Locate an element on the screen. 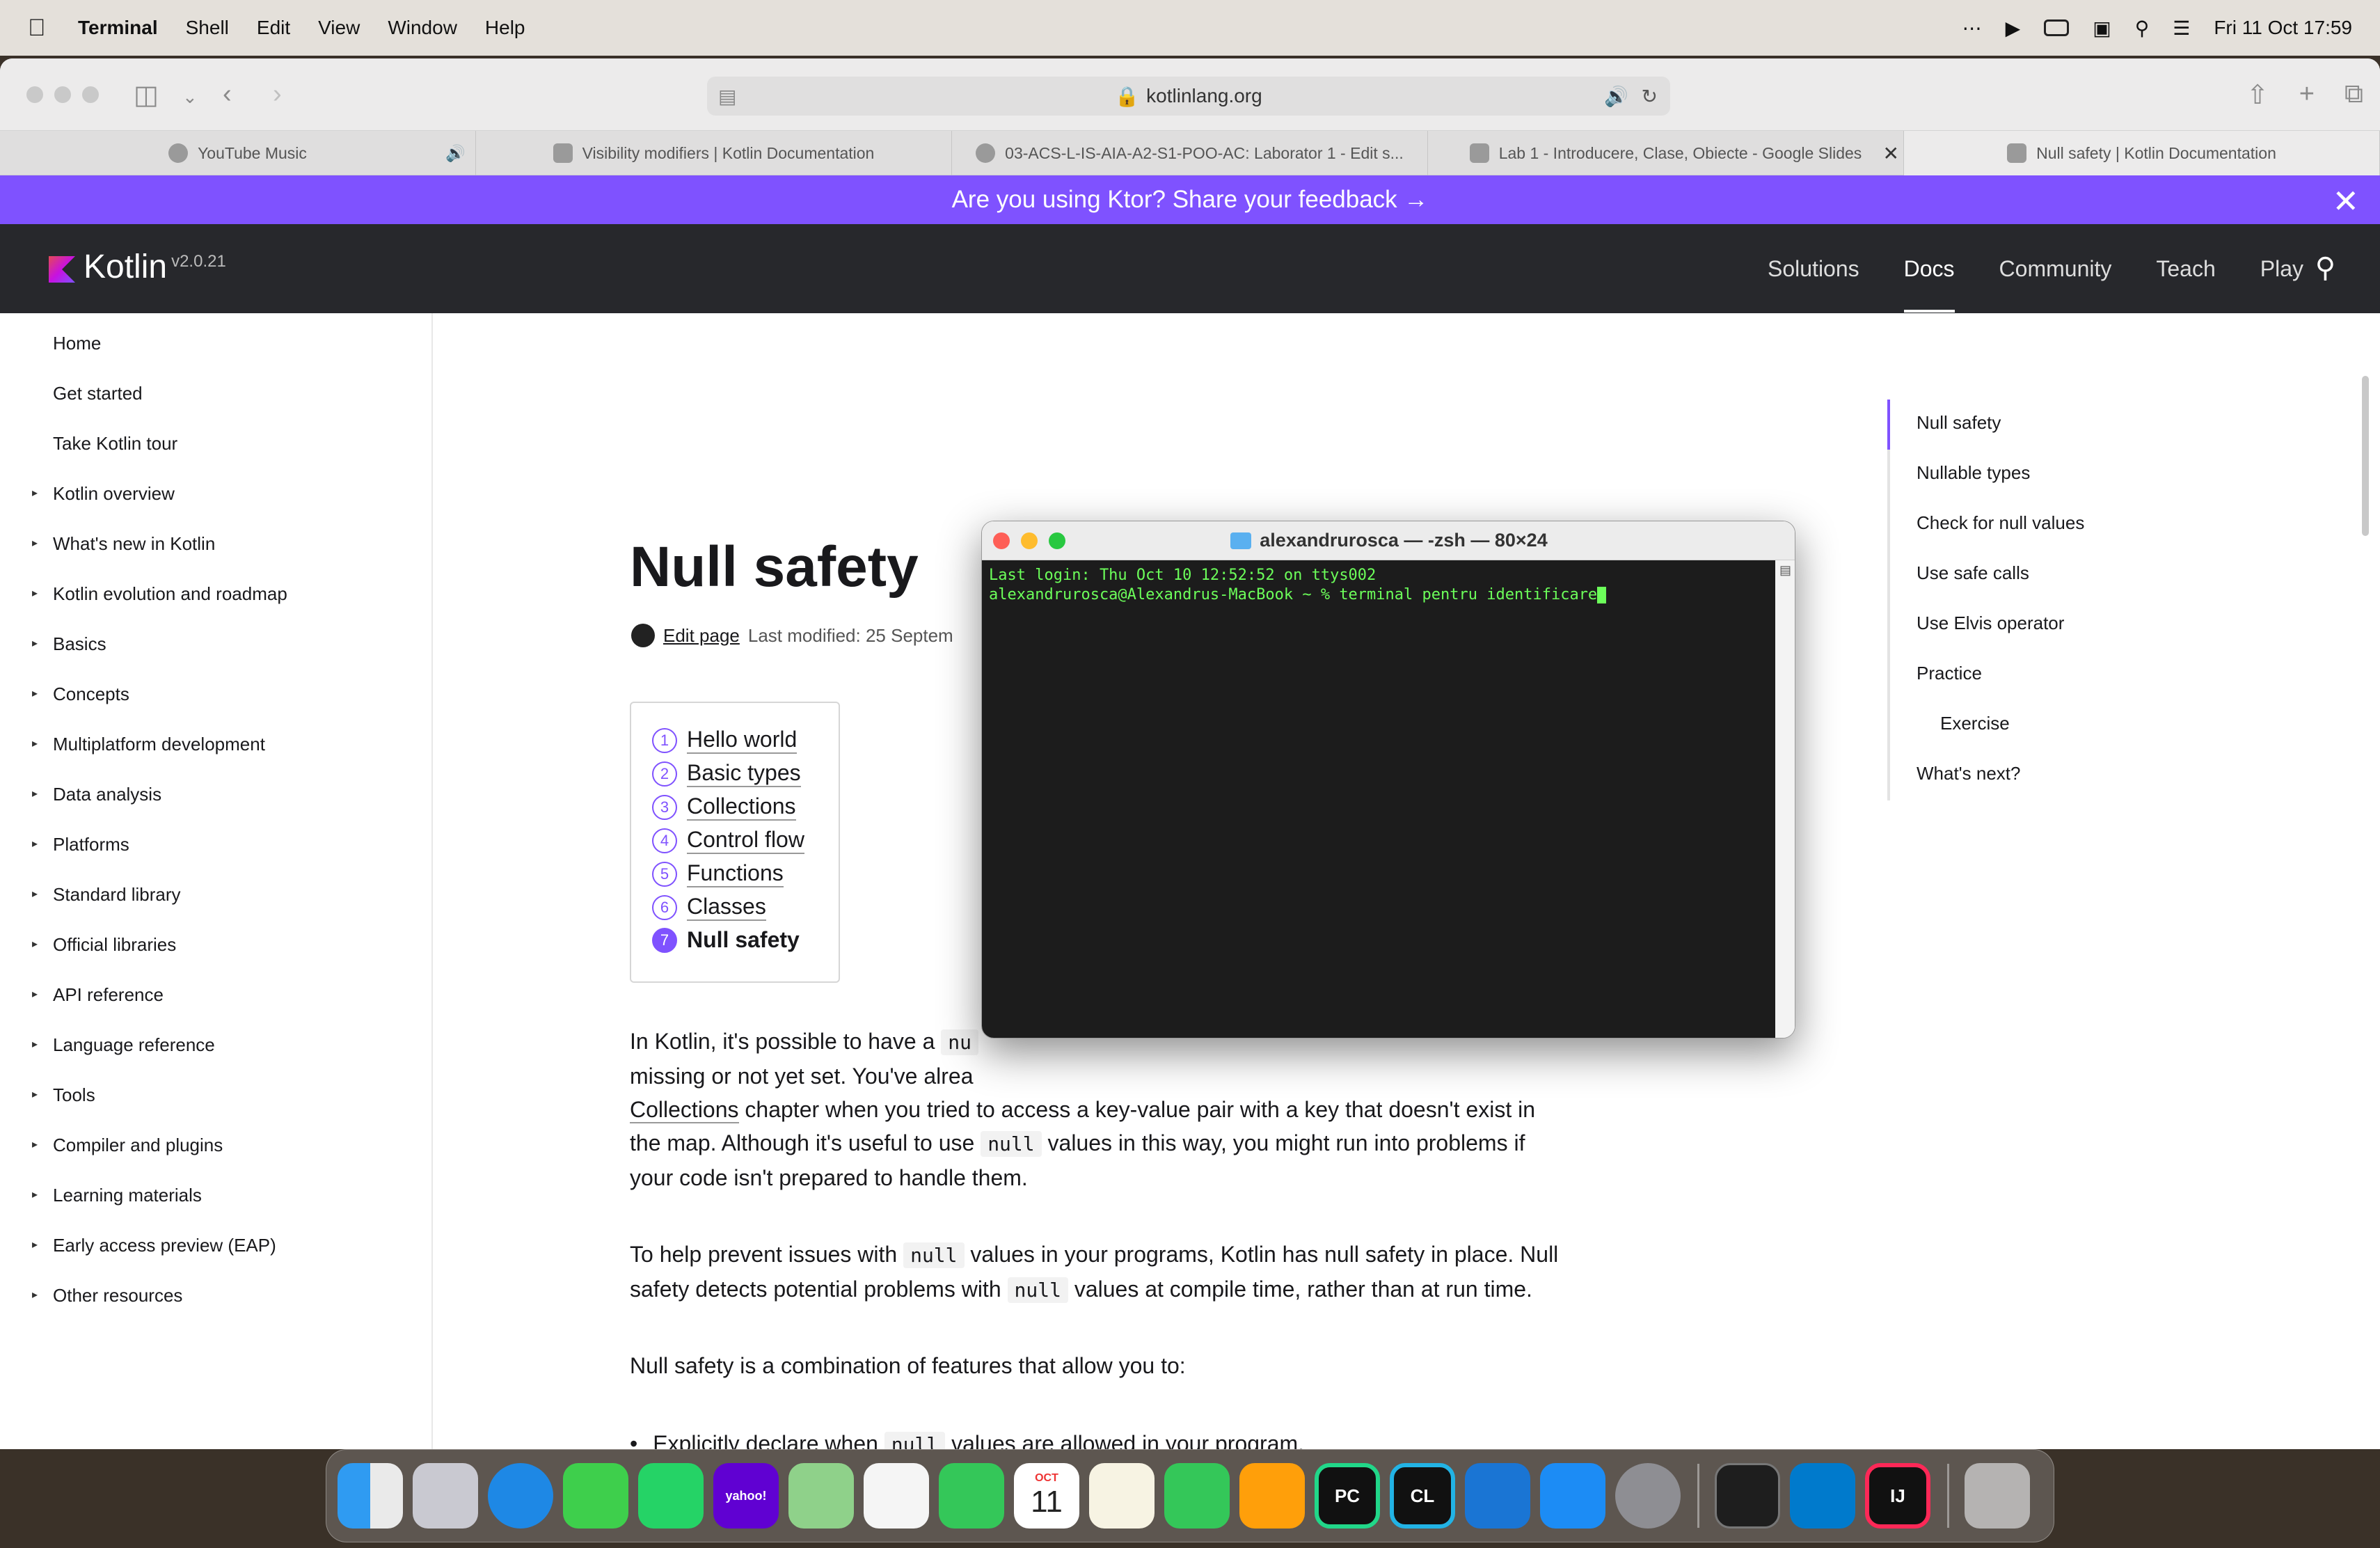  whatsapp-icon is located at coordinates (671, 1496).